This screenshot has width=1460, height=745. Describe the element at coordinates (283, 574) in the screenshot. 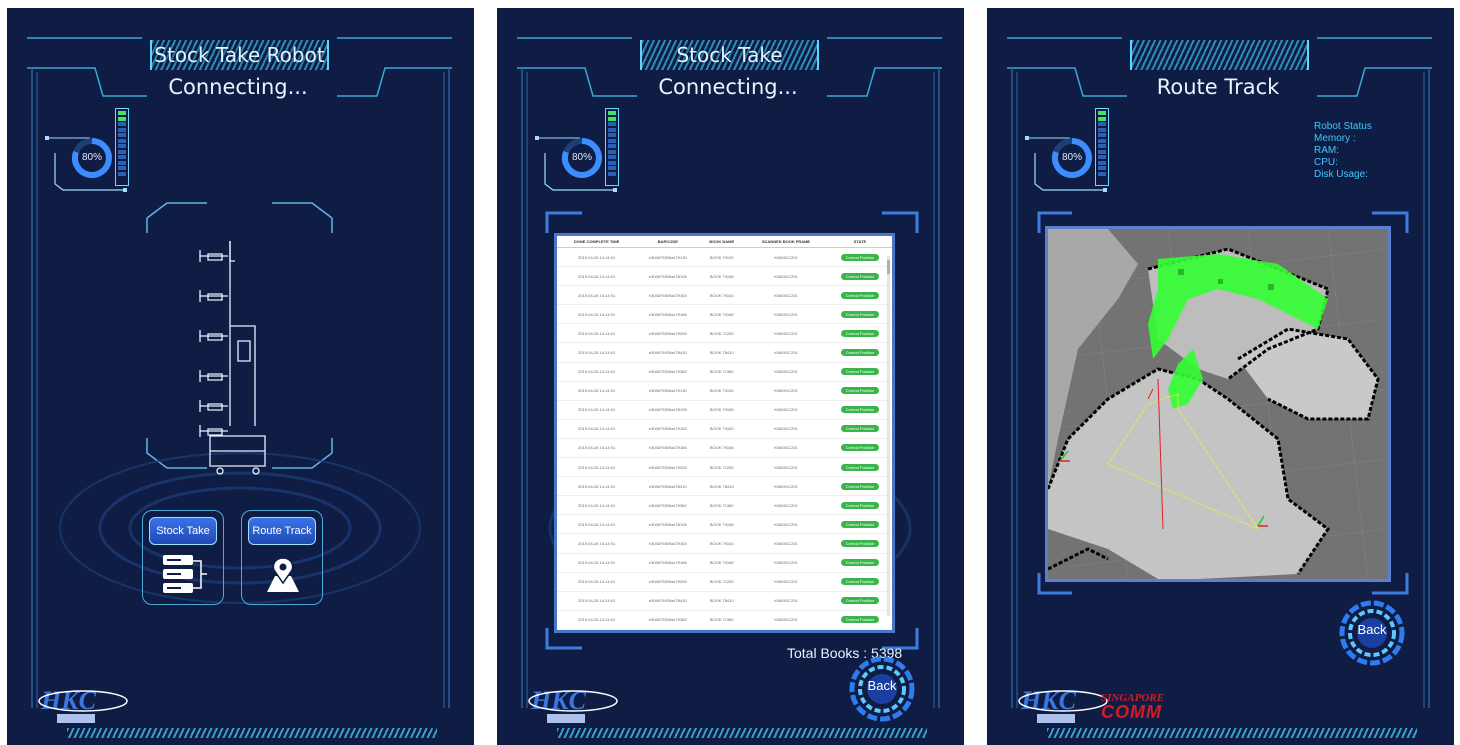

I see `map-pin-icon` at that location.